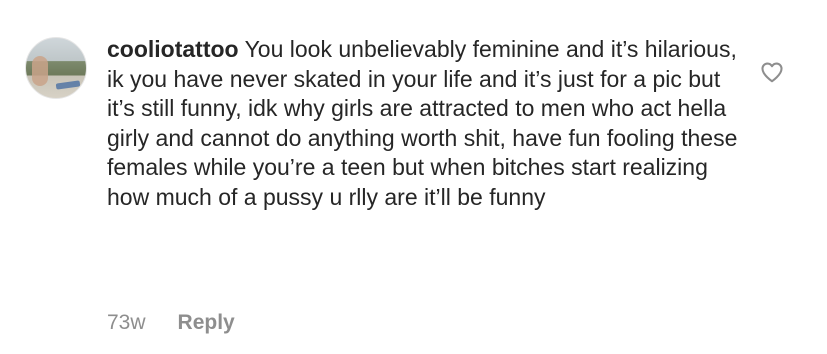 This screenshot has height=354, width=827. What do you see at coordinates (206, 323) in the screenshot?
I see `reply-button: Reply` at bounding box center [206, 323].